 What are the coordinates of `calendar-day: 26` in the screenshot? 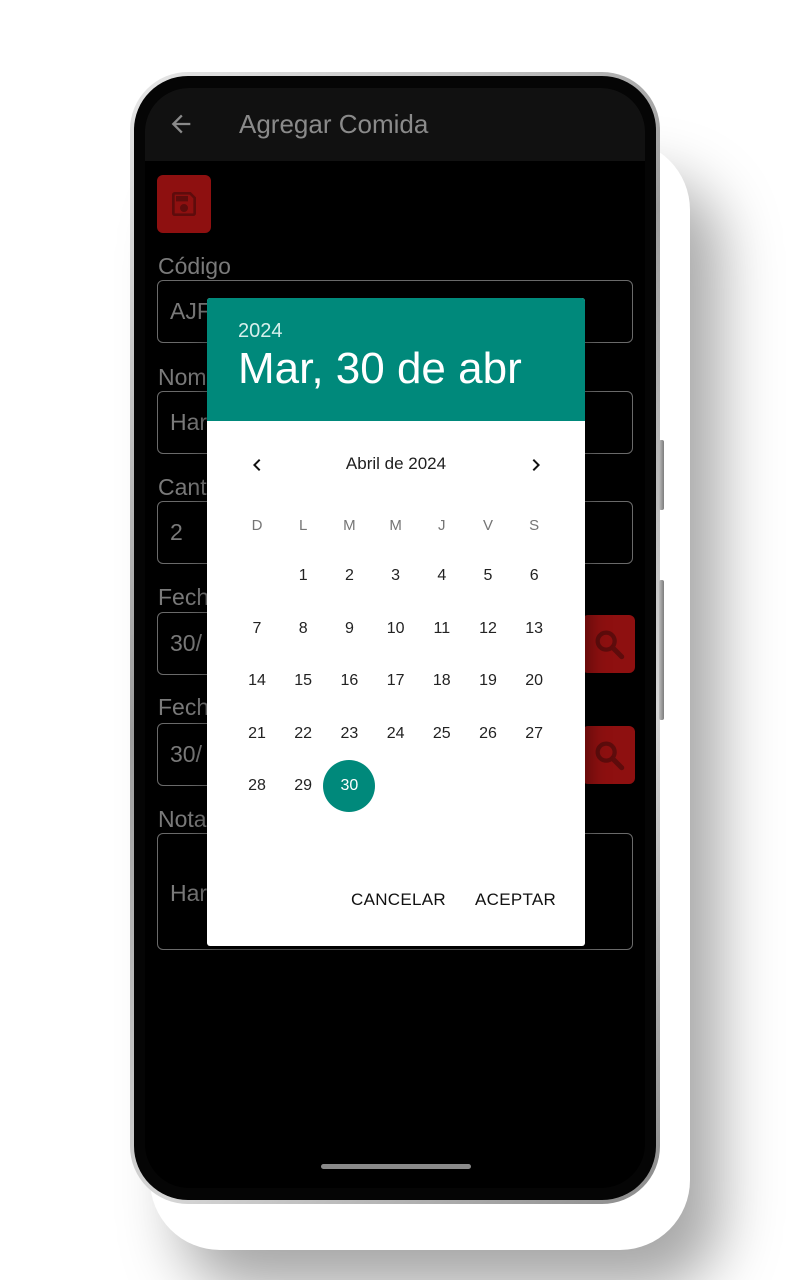 It's located at (488, 734).